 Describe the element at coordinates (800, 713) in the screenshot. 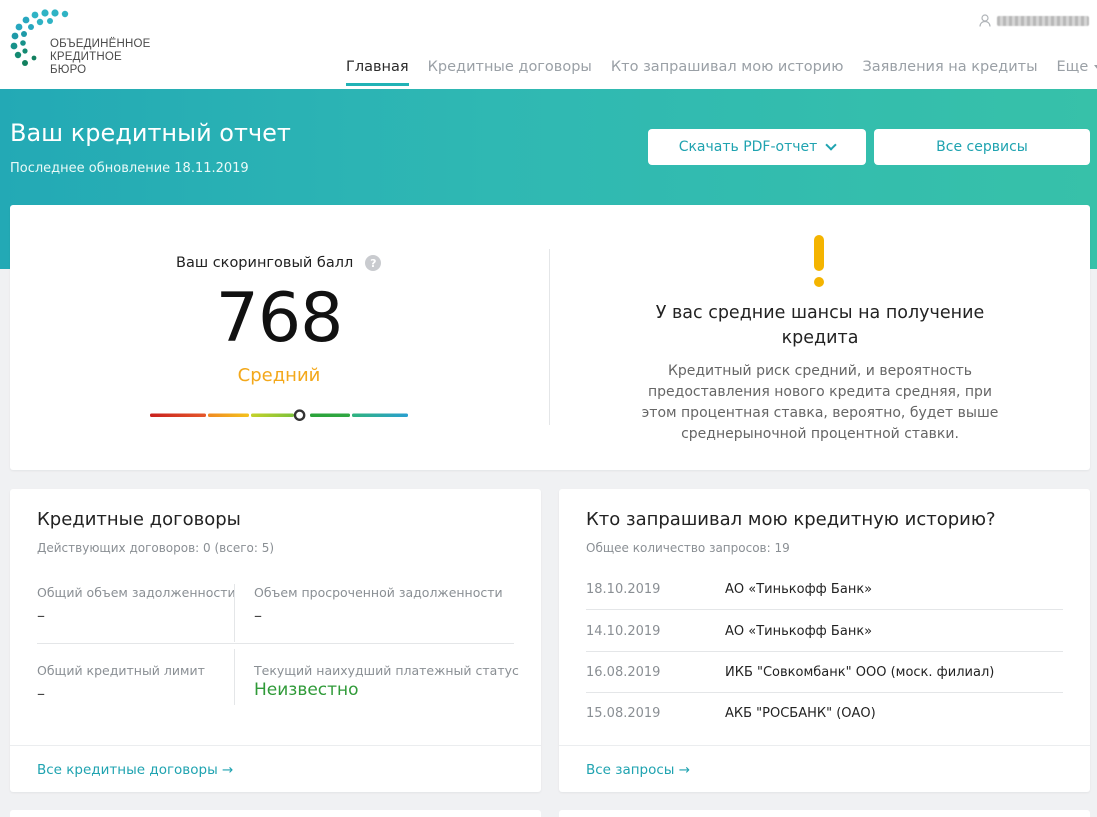

I see `request-bank: АКБ "РОСБАНК" (ОАО)` at that location.